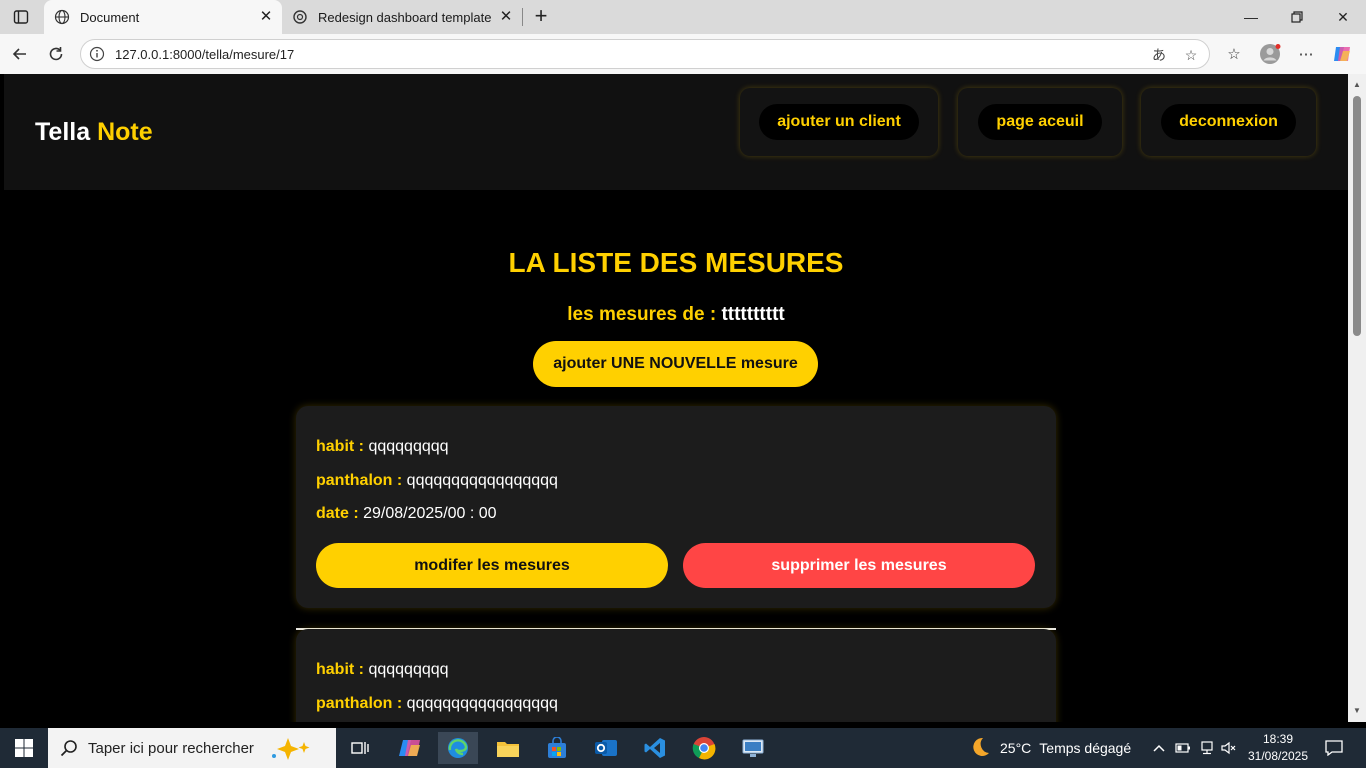 This screenshot has width=1366, height=768. What do you see at coordinates (642, 314) in the screenshot?
I see `subtitle-label: les mesures de :` at bounding box center [642, 314].